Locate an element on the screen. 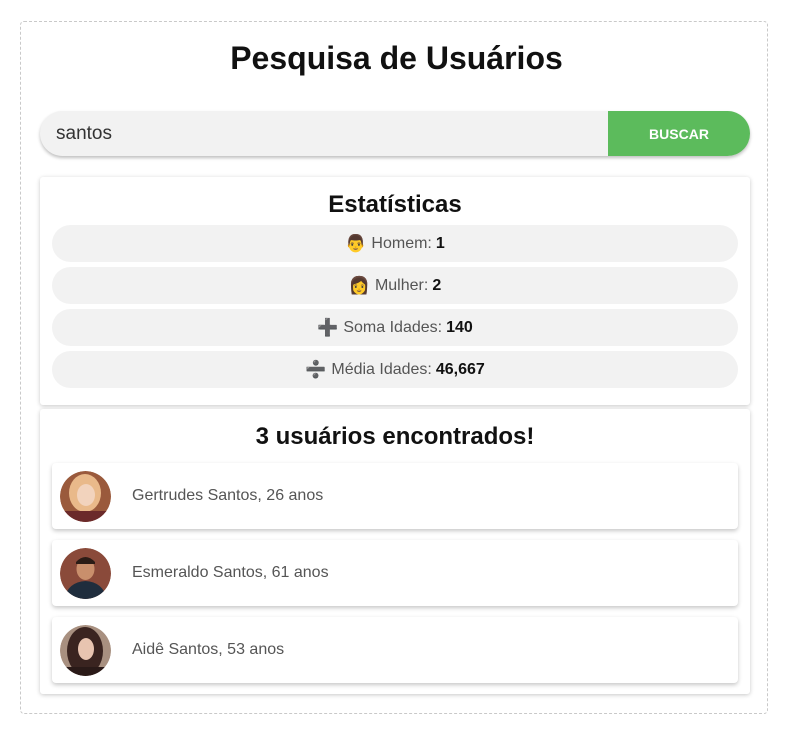 The height and width of the screenshot is (737, 793). results-title: 3 usuários encontrados! is located at coordinates (395, 436).